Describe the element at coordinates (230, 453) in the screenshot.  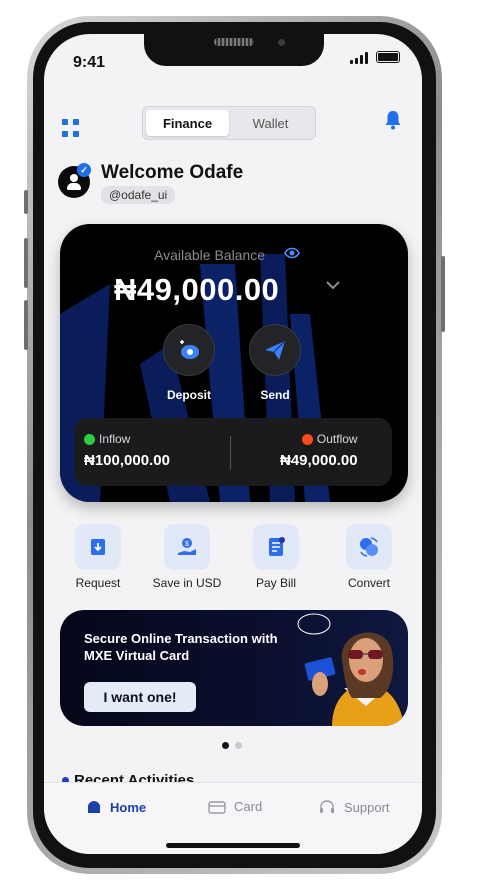
I see `flow-divider` at that location.